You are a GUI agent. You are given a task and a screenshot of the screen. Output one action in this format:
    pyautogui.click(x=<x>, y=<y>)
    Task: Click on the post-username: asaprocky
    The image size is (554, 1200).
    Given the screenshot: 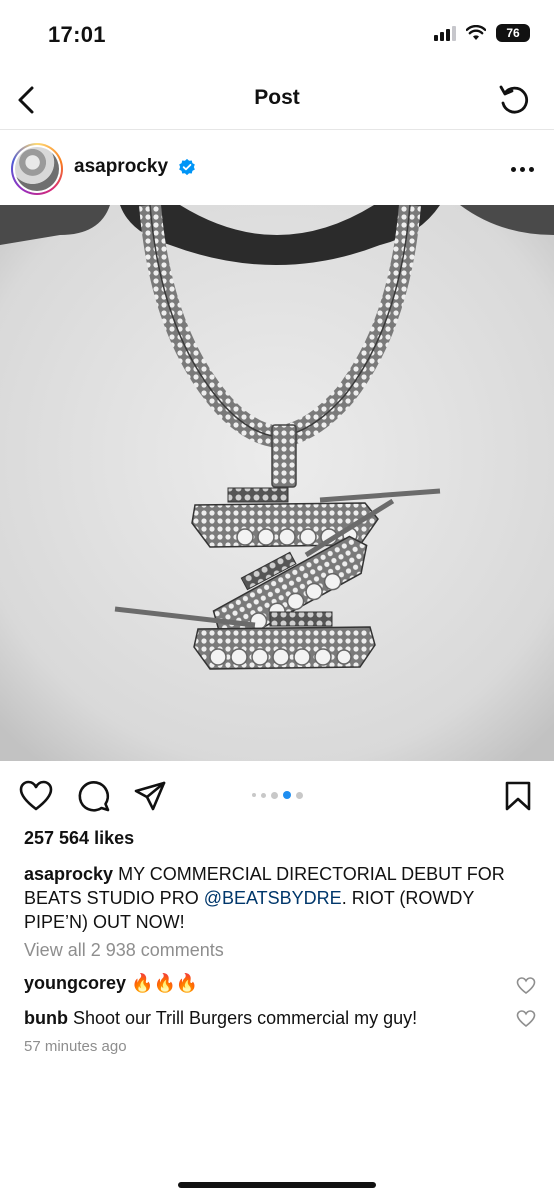 What is the action you would take?
    pyautogui.click(x=121, y=167)
    